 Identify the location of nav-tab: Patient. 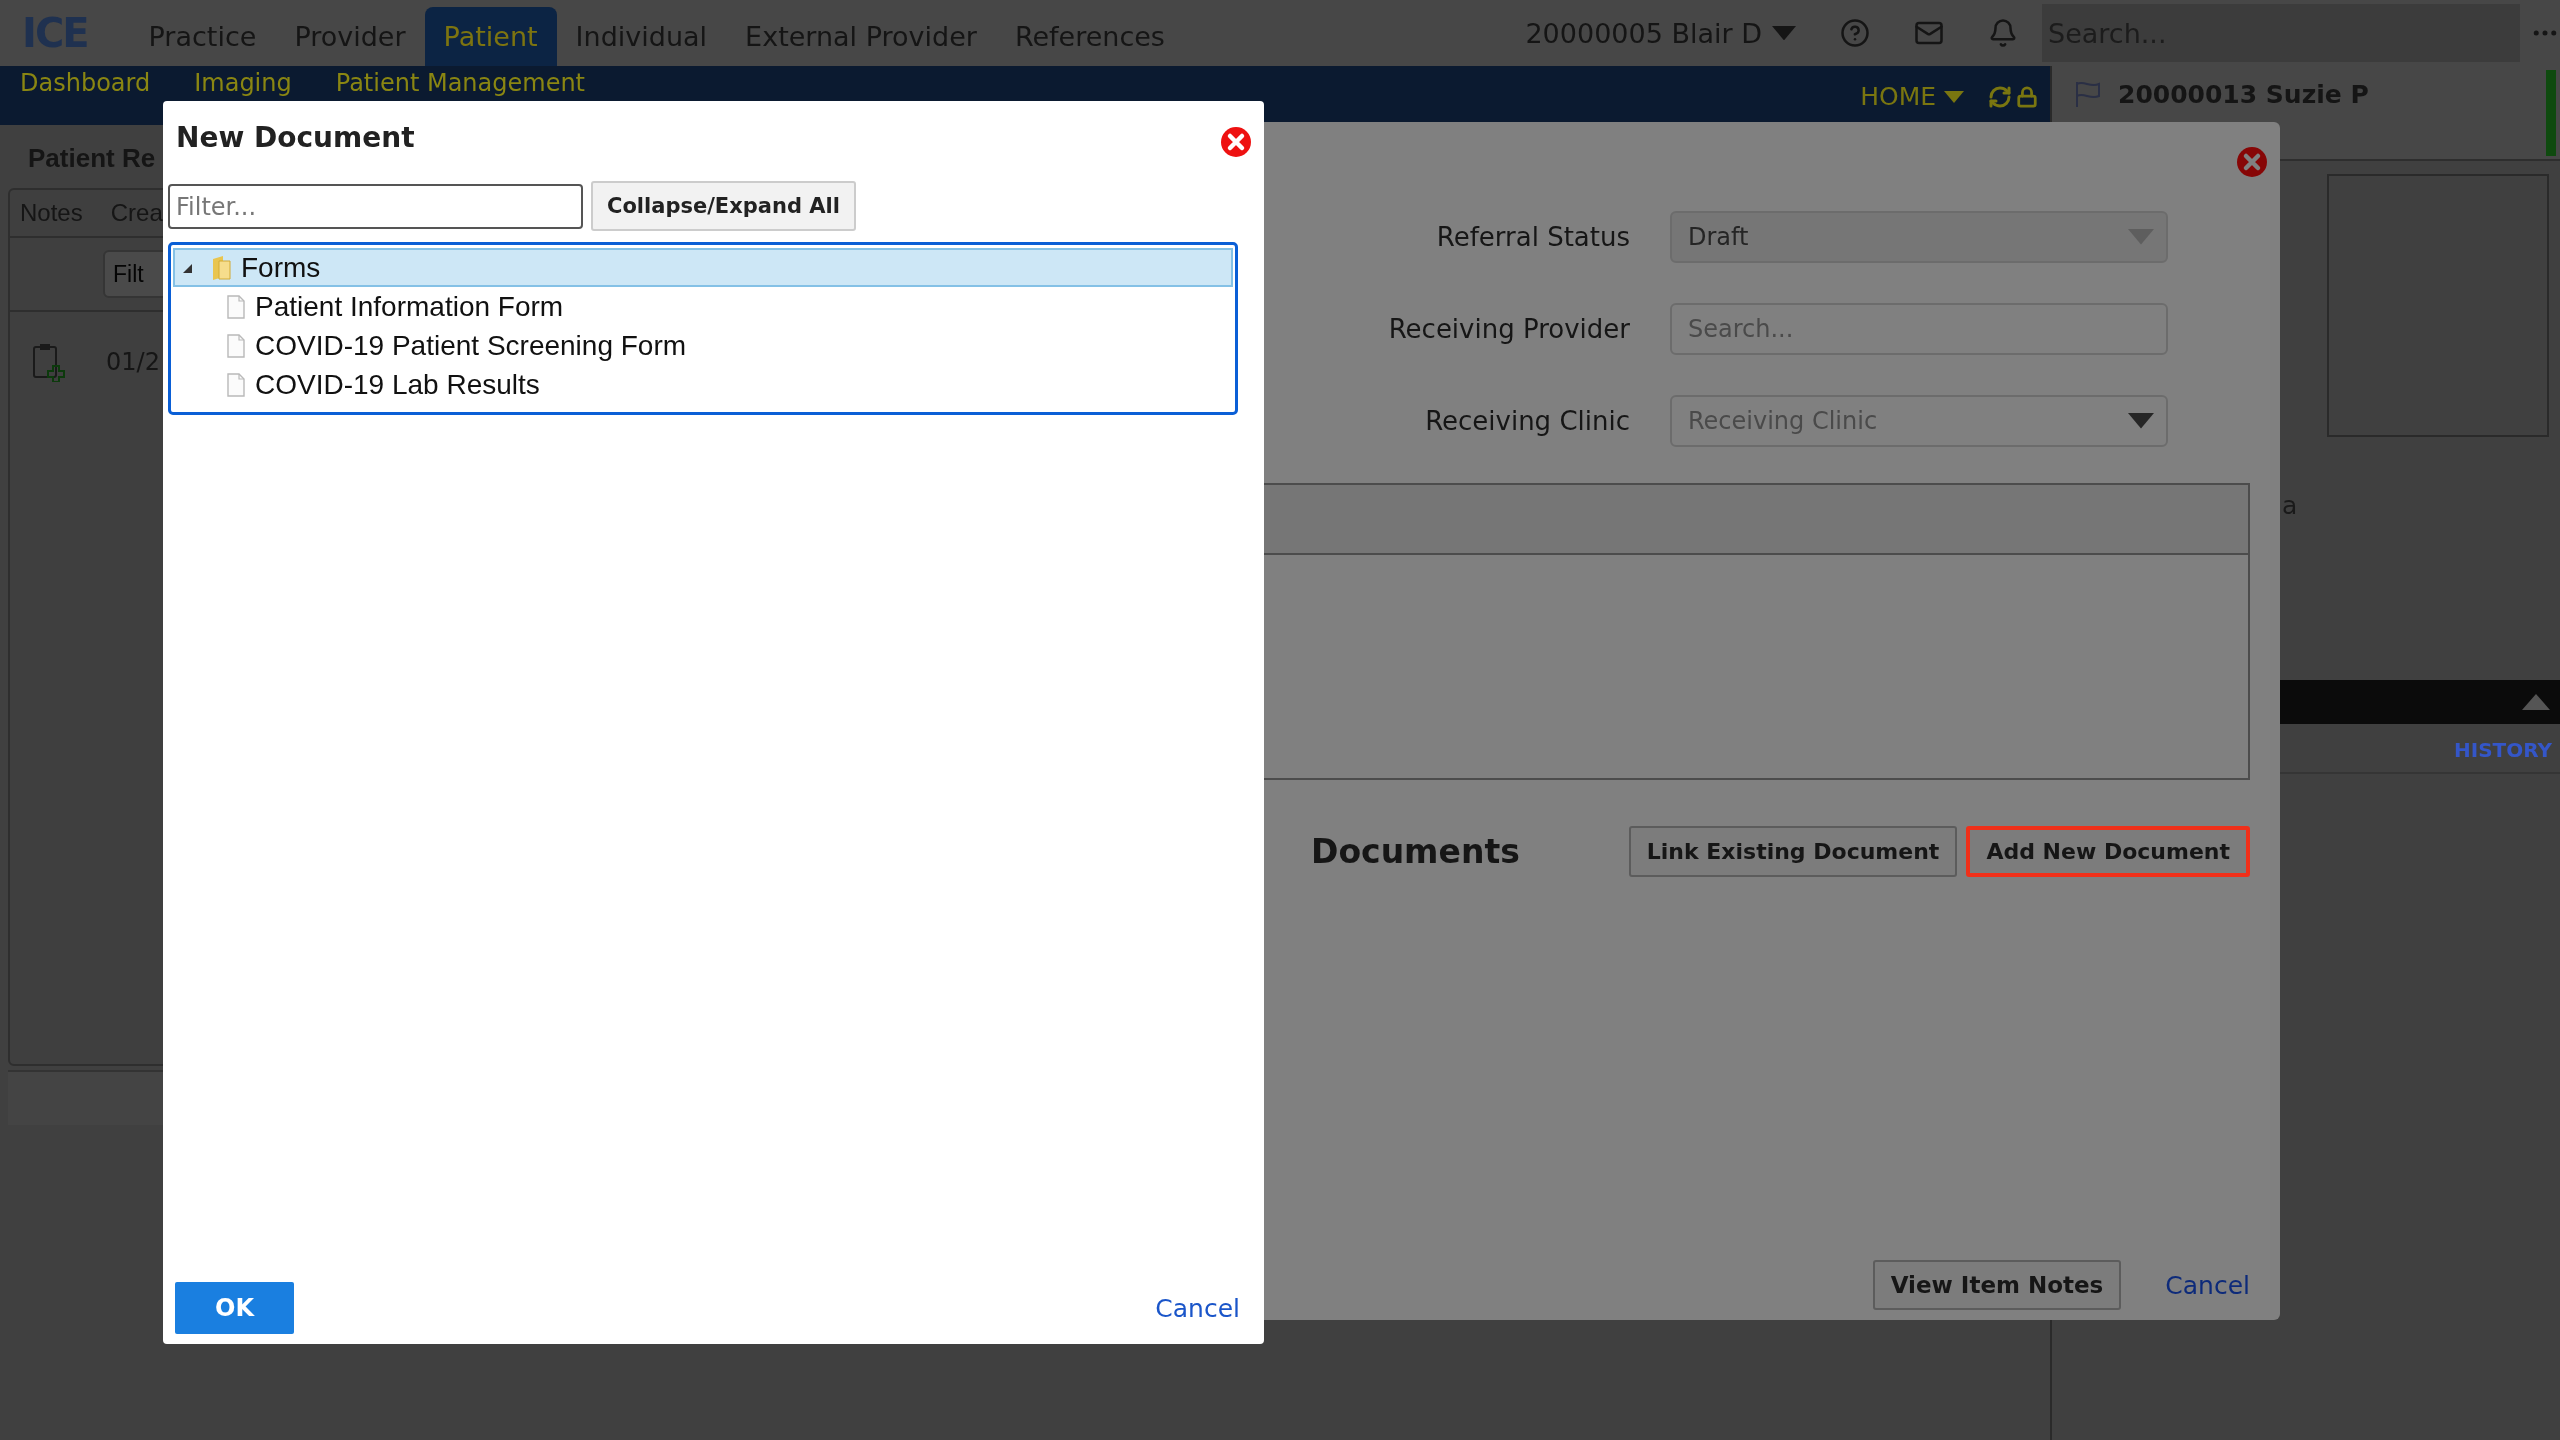
(490, 36).